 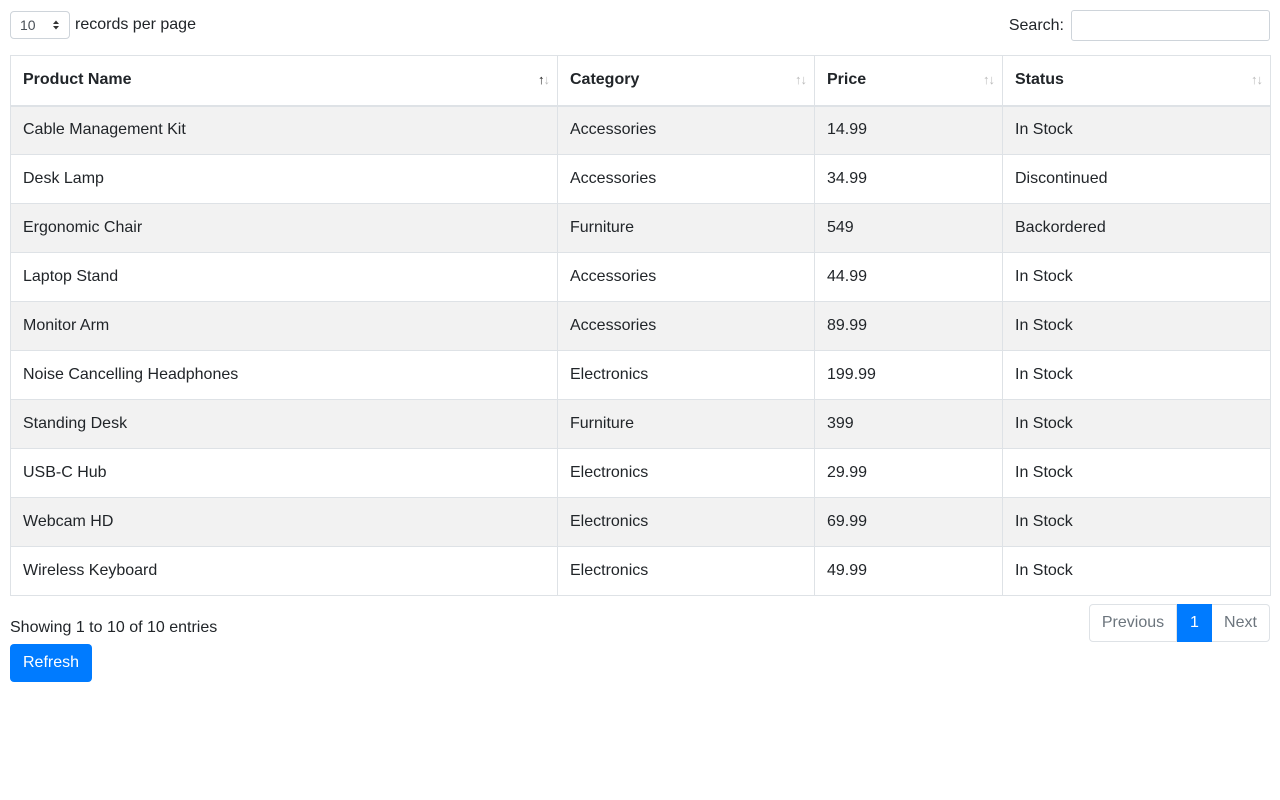 What do you see at coordinates (1136, 179) in the screenshot?
I see `table-cell: Discontinued` at bounding box center [1136, 179].